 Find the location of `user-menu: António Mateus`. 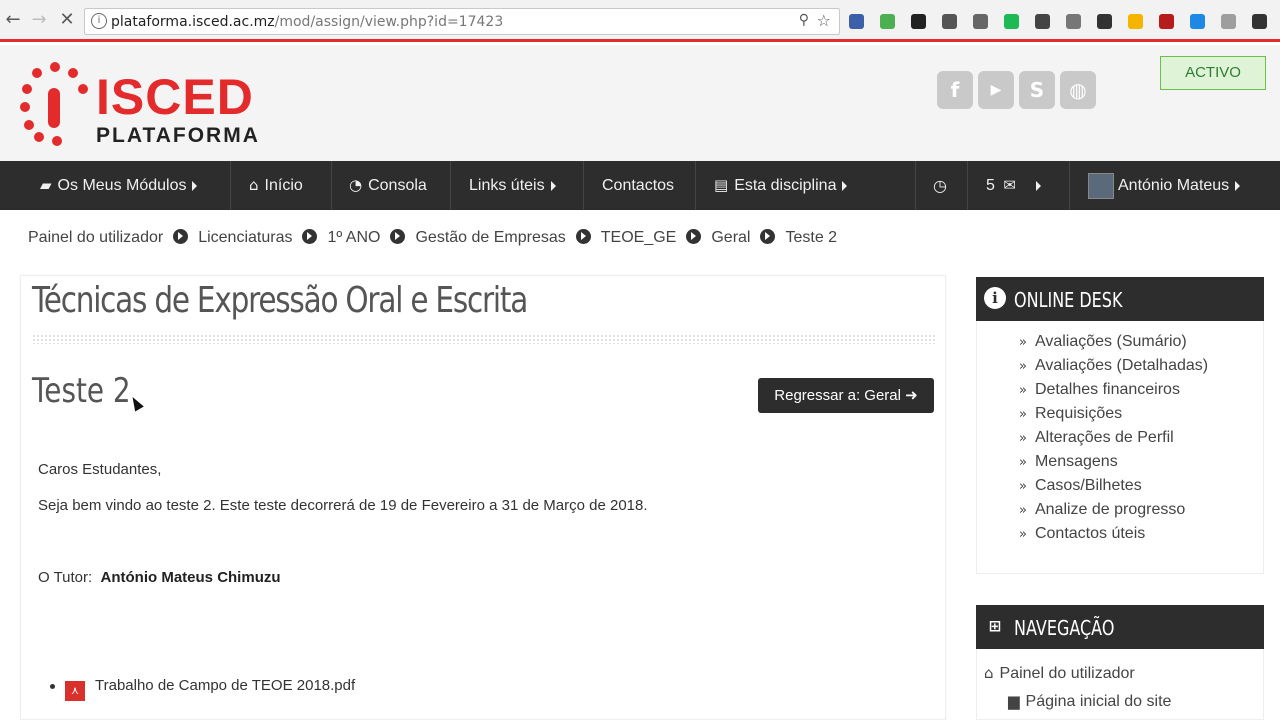

user-menu: António Mateus is located at coordinates (1164, 185).